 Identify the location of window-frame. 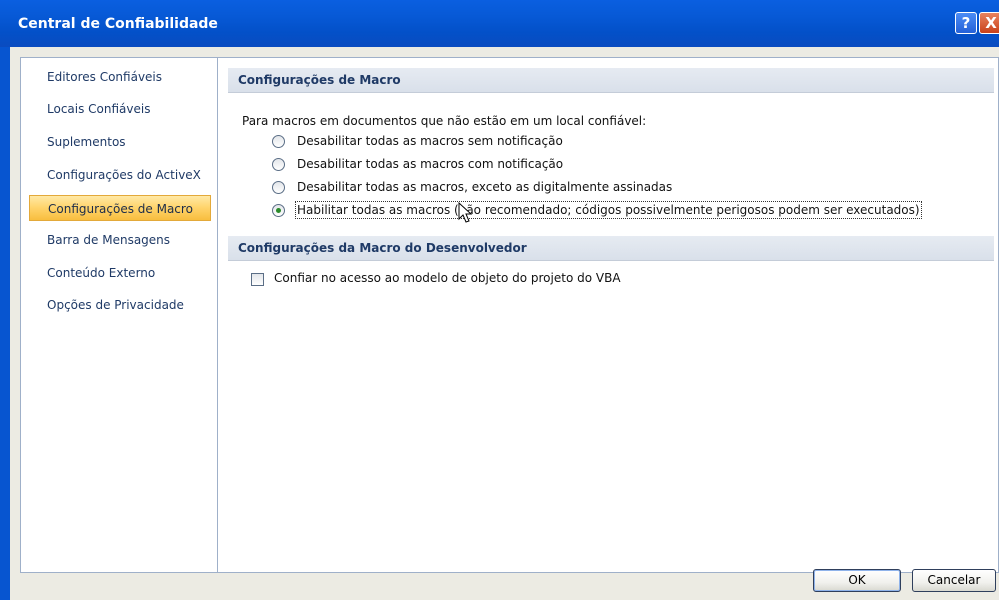
(5, 323).